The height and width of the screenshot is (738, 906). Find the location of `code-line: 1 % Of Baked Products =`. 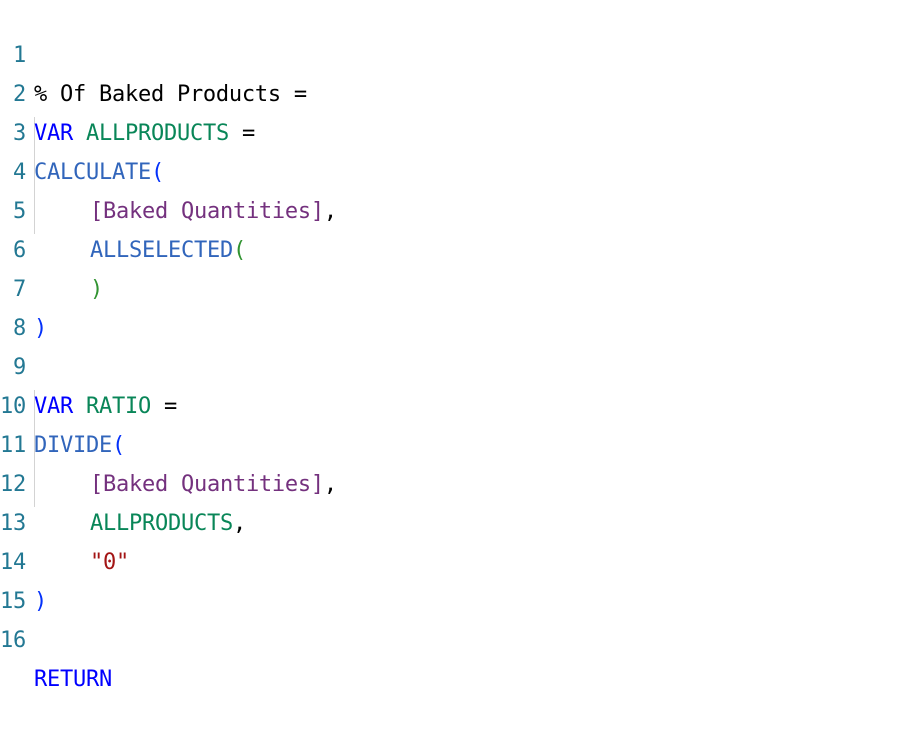

code-line: 1 % Of Baked Products = is located at coordinates (153, 53).